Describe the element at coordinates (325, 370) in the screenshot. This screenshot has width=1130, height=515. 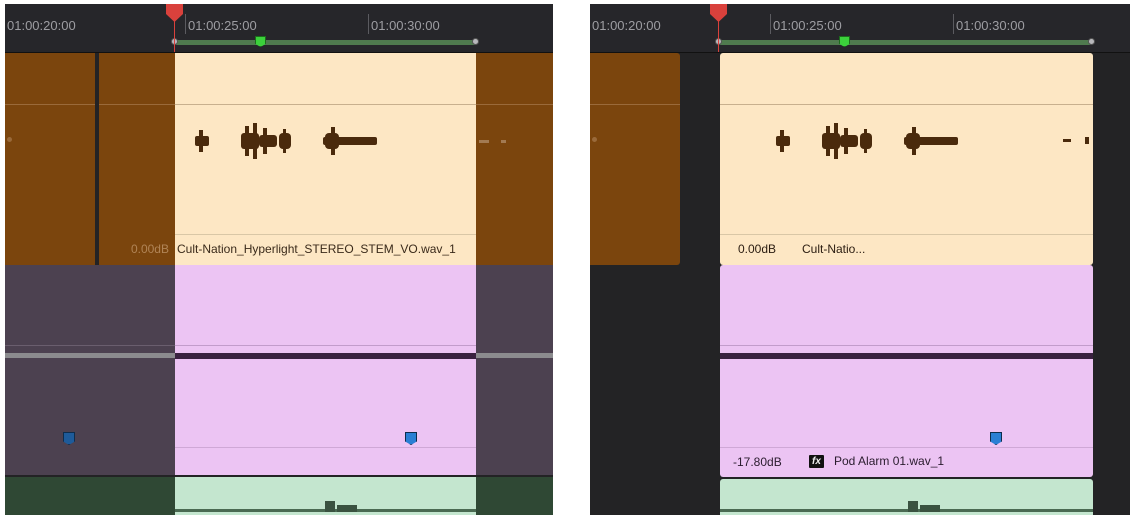
I see `sfx-clip-selected` at that location.